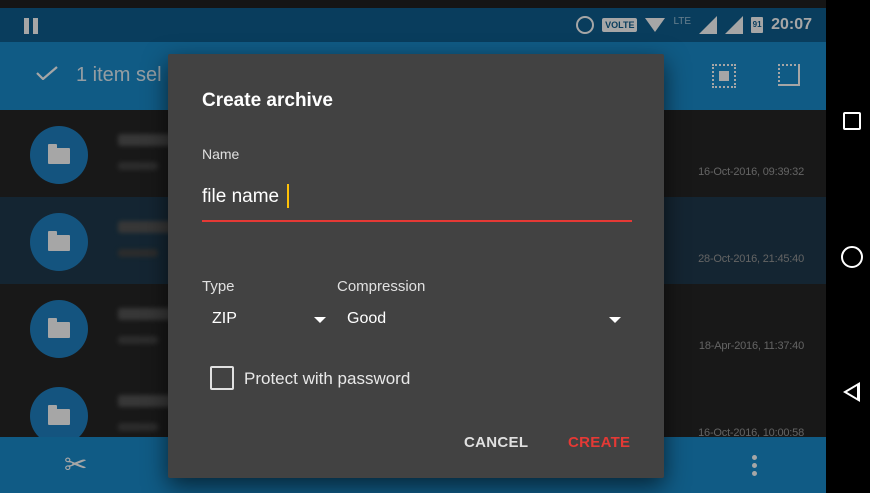 The width and height of the screenshot is (870, 493). What do you see at coordinates (852, 257) in the screenshot?
I see `nav-home-icon` at bounding box center [852, 257].